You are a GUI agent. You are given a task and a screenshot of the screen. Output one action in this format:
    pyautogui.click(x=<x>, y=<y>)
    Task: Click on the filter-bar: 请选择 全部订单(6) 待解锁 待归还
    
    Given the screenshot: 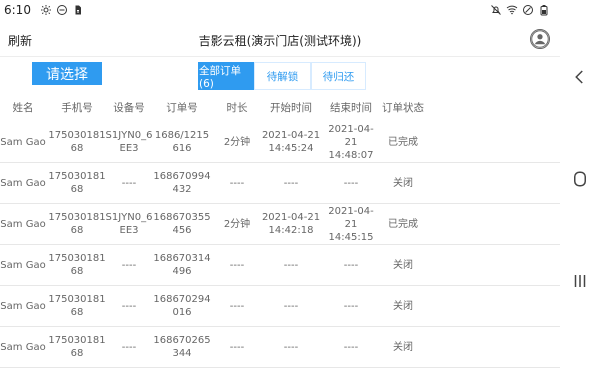 What is the action you would take?
    pyautogui.click(x=280, y=75)
    